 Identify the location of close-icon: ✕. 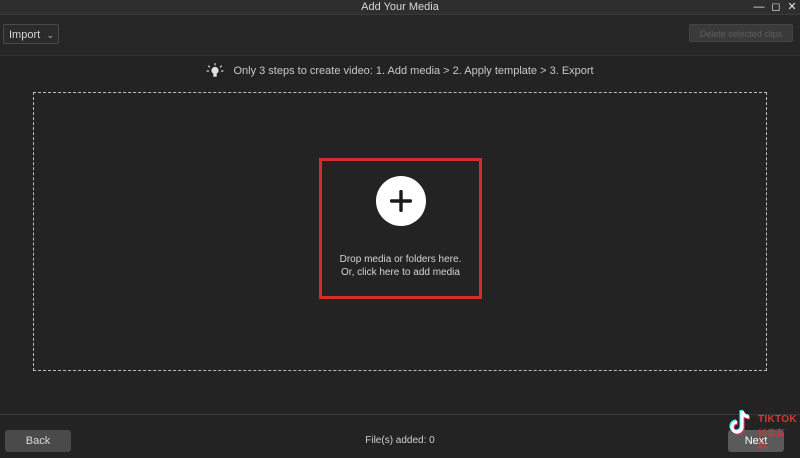
(792, 7).